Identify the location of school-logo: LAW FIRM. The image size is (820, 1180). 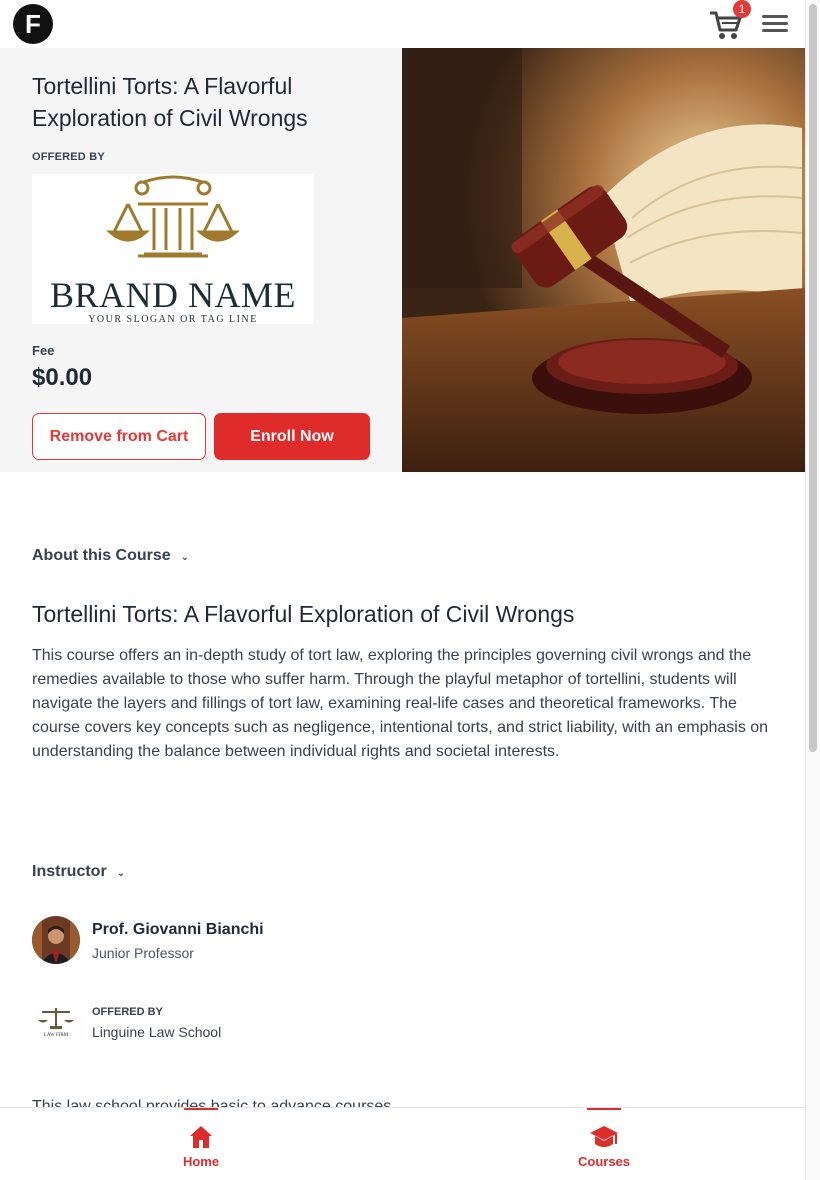
(56, 1022).